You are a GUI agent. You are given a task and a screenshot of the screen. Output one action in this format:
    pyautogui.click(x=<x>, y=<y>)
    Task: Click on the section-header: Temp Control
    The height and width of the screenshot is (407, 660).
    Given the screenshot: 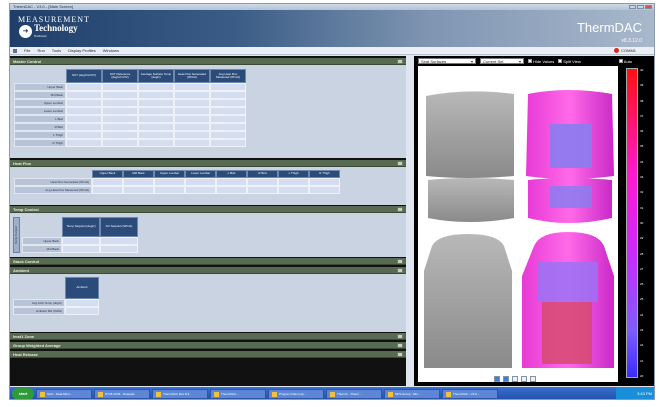 What is the action you would take?
    pyautogui.click(x=208, y=209)
    